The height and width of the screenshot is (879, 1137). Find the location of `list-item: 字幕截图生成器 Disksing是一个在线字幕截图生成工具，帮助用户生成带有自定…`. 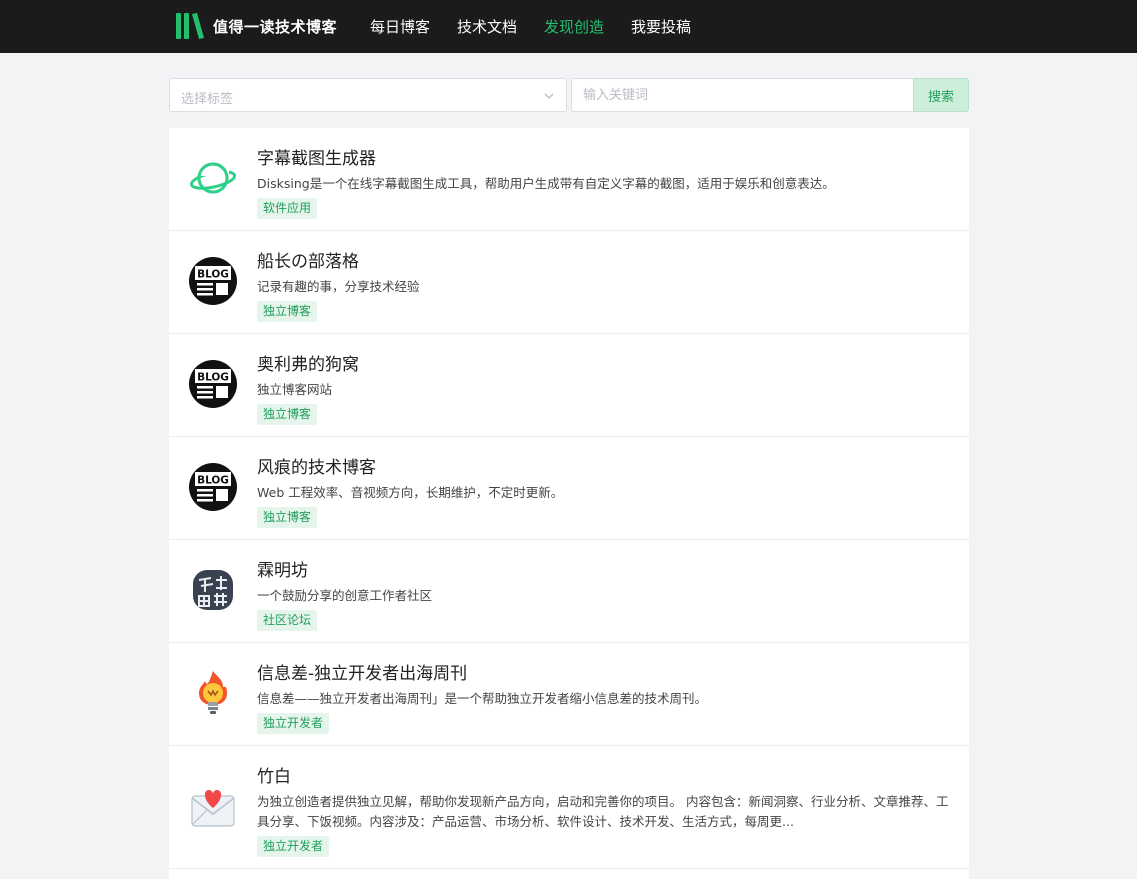

list-item: 字幕截图生成器 Disksing是一个在线字幕截图生成工具，帮助用户生成带有自定… is located at coordinates (569, 179).